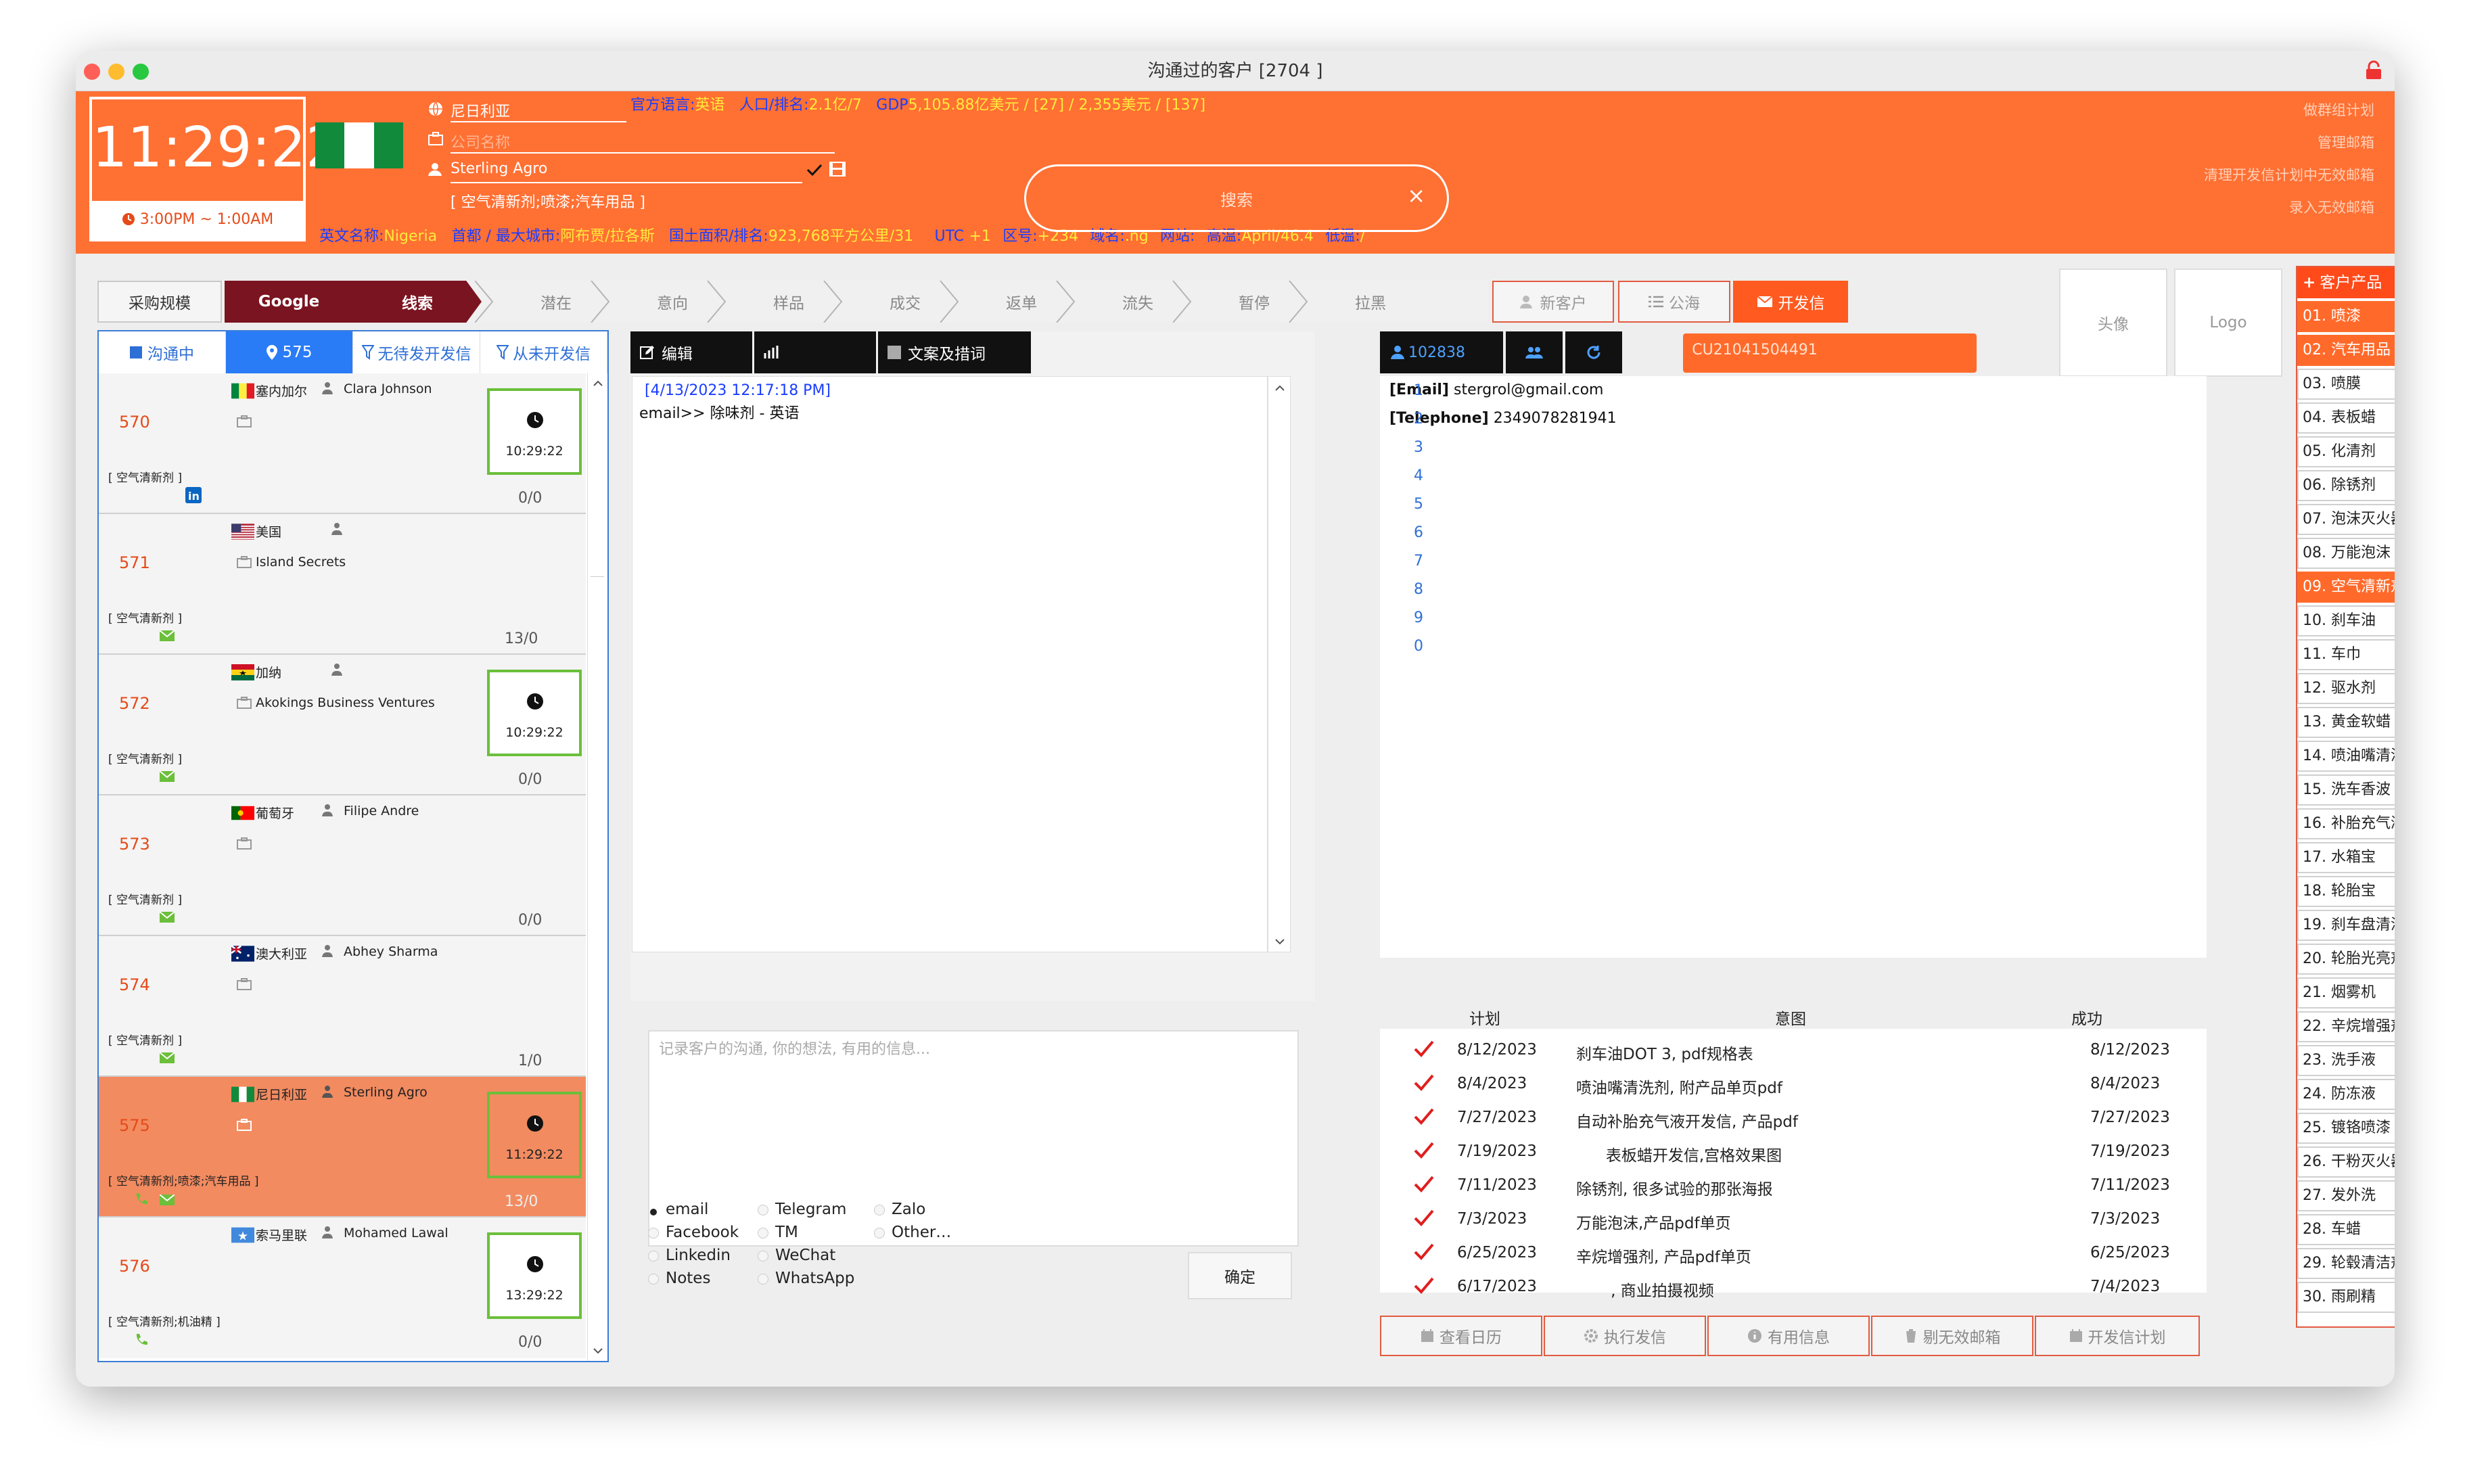  Describe the element at coordinates (2228, 323) in the screenshot. I see `logo-placeholder: Logo` at that location.